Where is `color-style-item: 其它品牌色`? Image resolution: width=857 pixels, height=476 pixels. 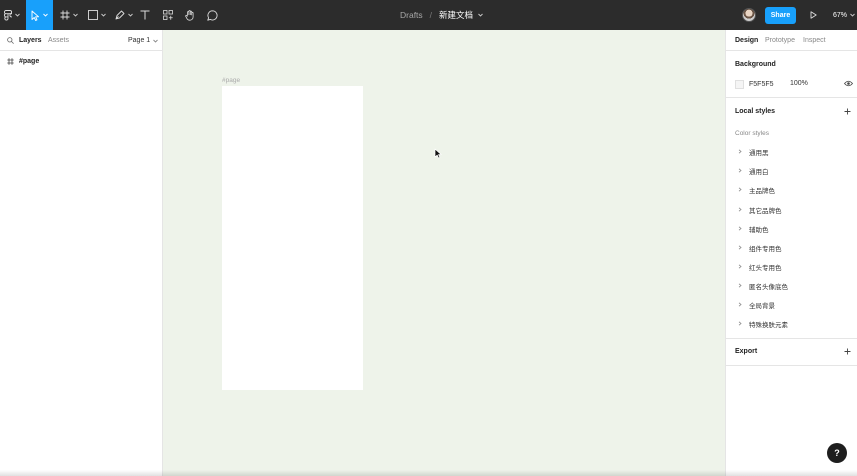
color-style-item: 其它品牌色 is located at coordinates (792, 209).